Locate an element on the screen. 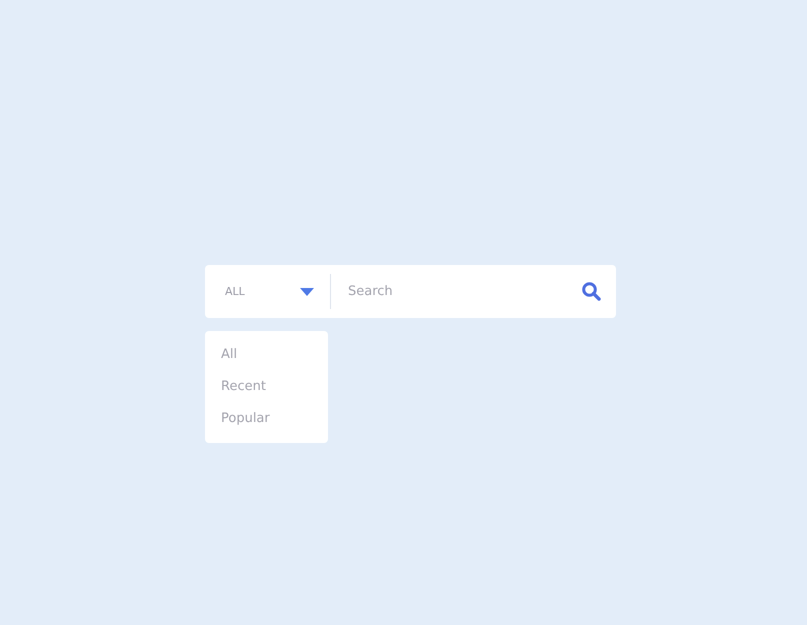 This screenshot has height=625, width=807. menu-item: Popular is located at coordinates (266, 419).